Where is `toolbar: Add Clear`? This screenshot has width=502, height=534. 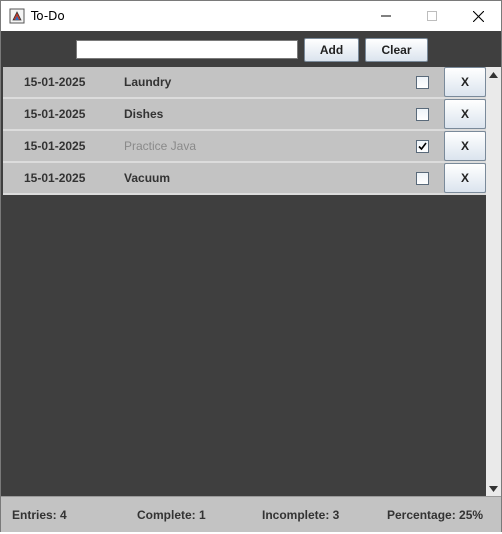 toolbar: Add Clear is located at coordinates (251, 49).